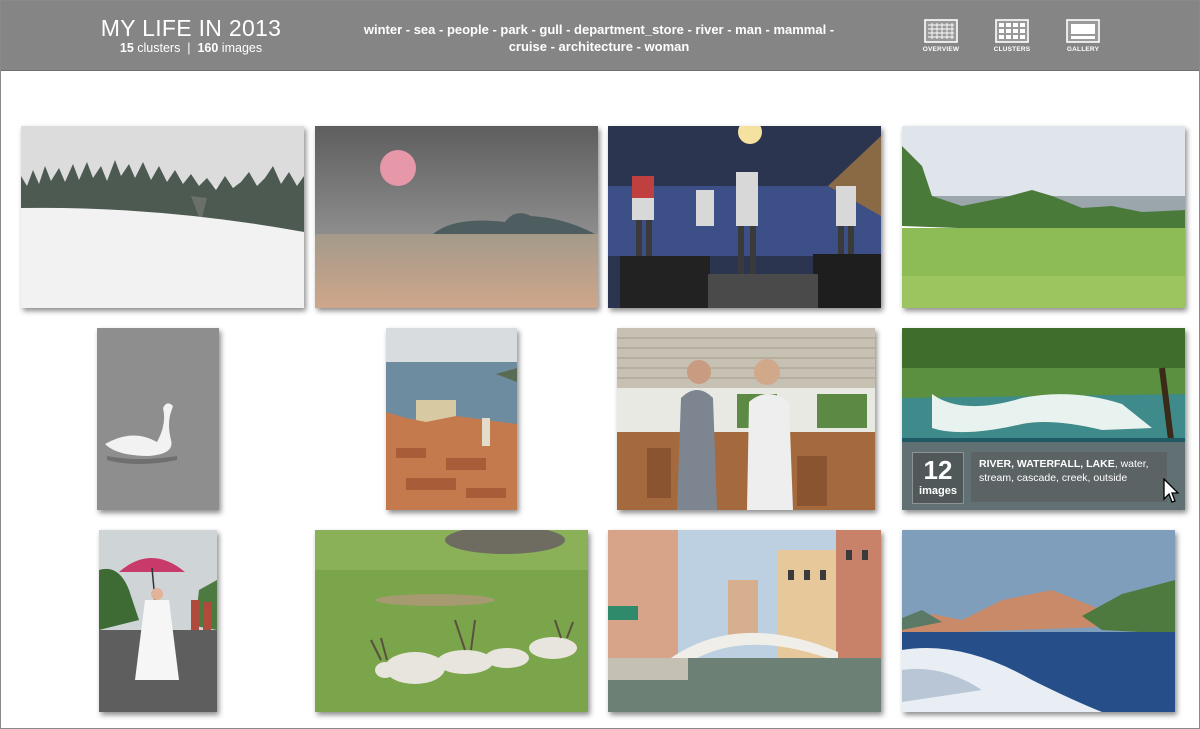  I want to click on clusters-count: 15, so click(126, 48).